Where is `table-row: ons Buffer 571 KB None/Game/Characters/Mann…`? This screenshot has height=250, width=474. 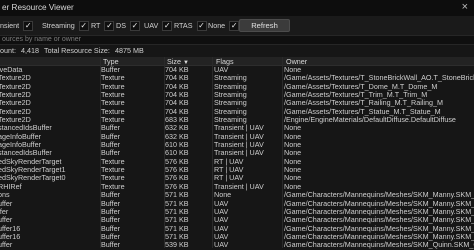 table-row: ons Buffer 571 KB None/Game/Characters/Mann… is located at coordinates (237, 195).